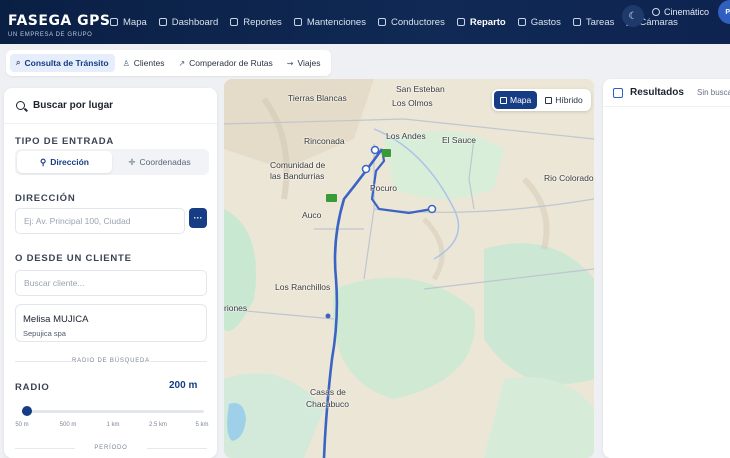 This screenshot has height=458, width=730. Describe the element at coordinates (563, 100) in the screenshot. I see `map-type-hibrido: Híbrido` at that location.